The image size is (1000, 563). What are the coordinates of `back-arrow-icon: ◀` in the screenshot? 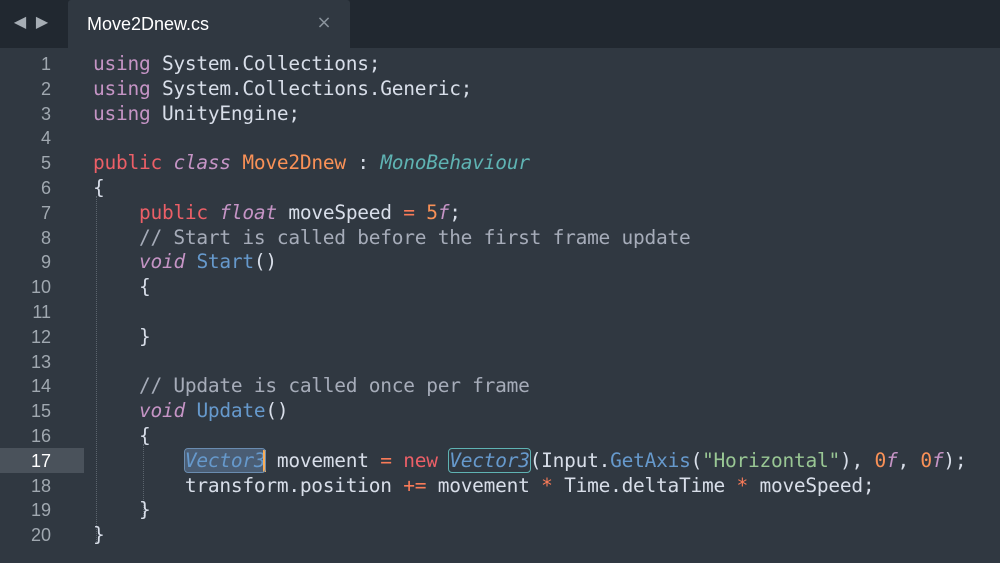 It's located at (20, 22).